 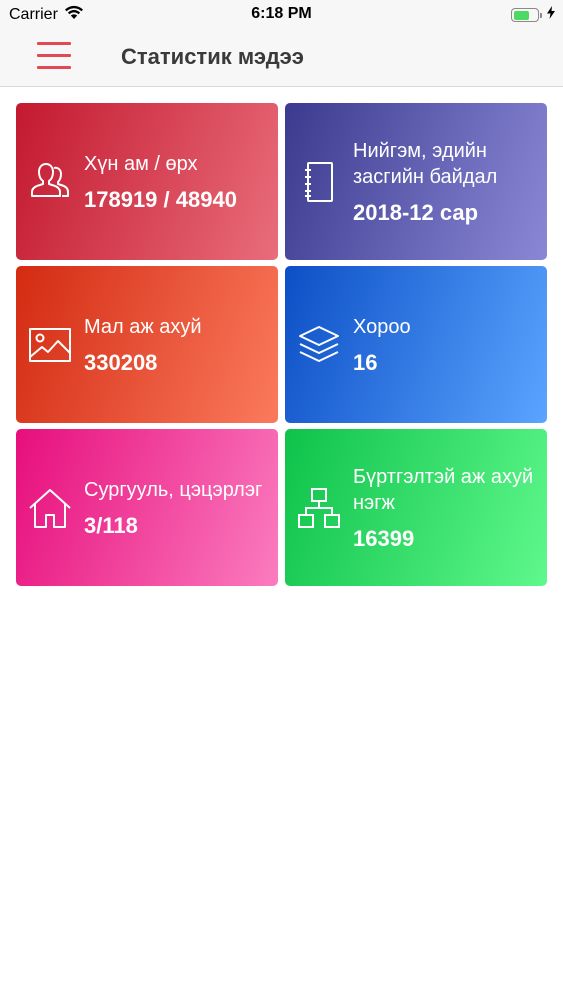 What do you see at coordinates (319, 508) in the screenshot?
I see `sitemap-icon` at bounding box center [319, 508].